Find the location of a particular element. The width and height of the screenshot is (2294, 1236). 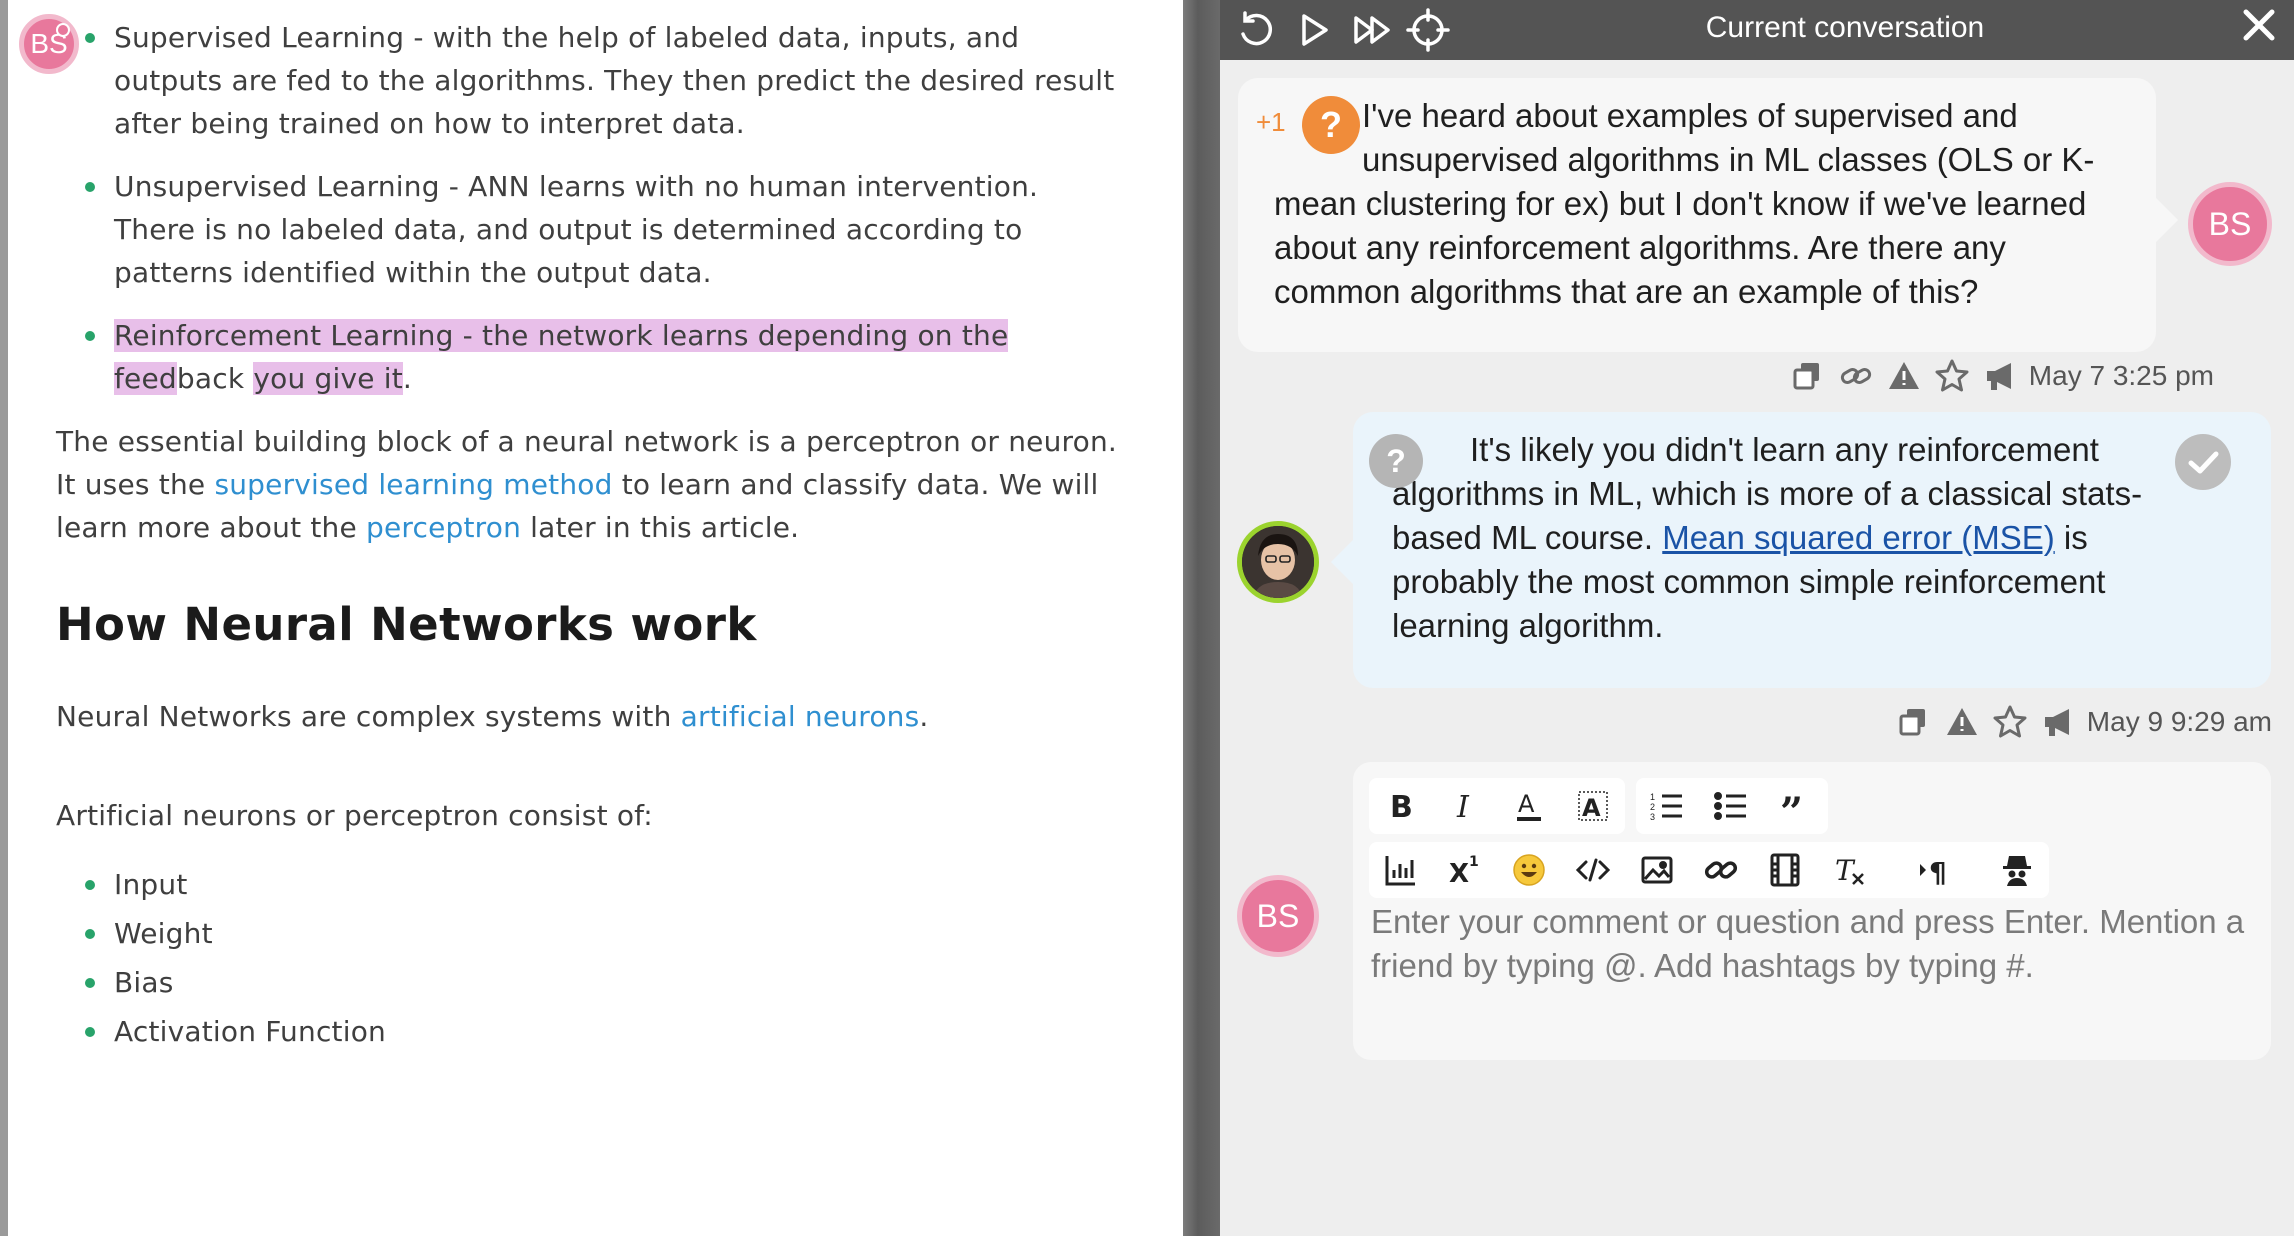

panel-header: Current conversation is located at coordinates (1757, 30).